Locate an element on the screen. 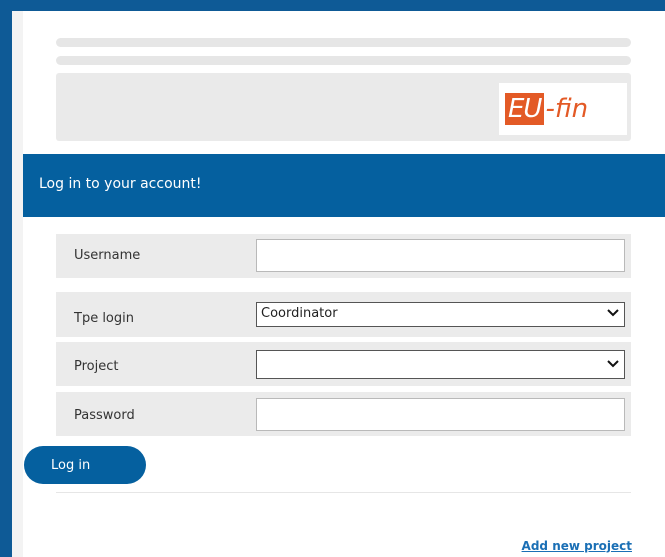 This screenshot has height=557, width=665. project-label: Project is located at coordinates (96, 366).